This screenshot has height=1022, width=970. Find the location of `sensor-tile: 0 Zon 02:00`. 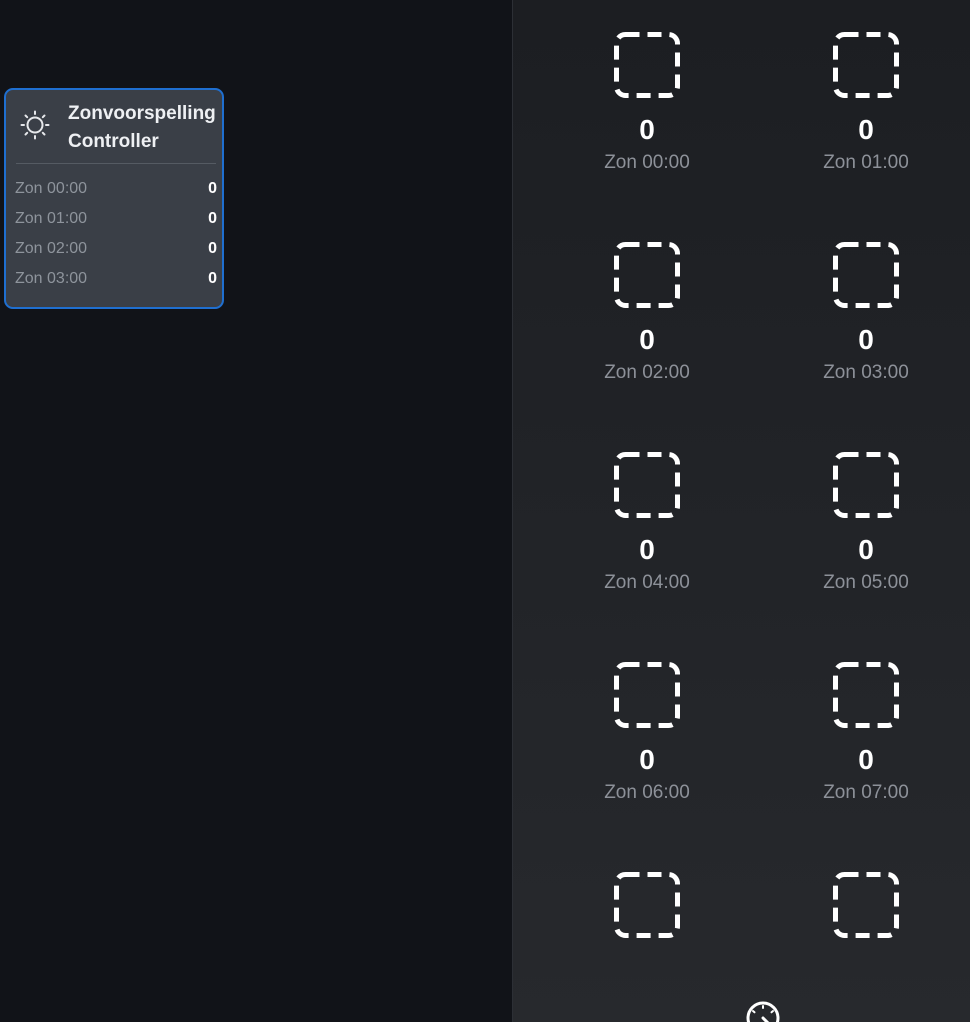

sensor-tile: 0 Zon 02:00 is located at coordinates (647, 296).